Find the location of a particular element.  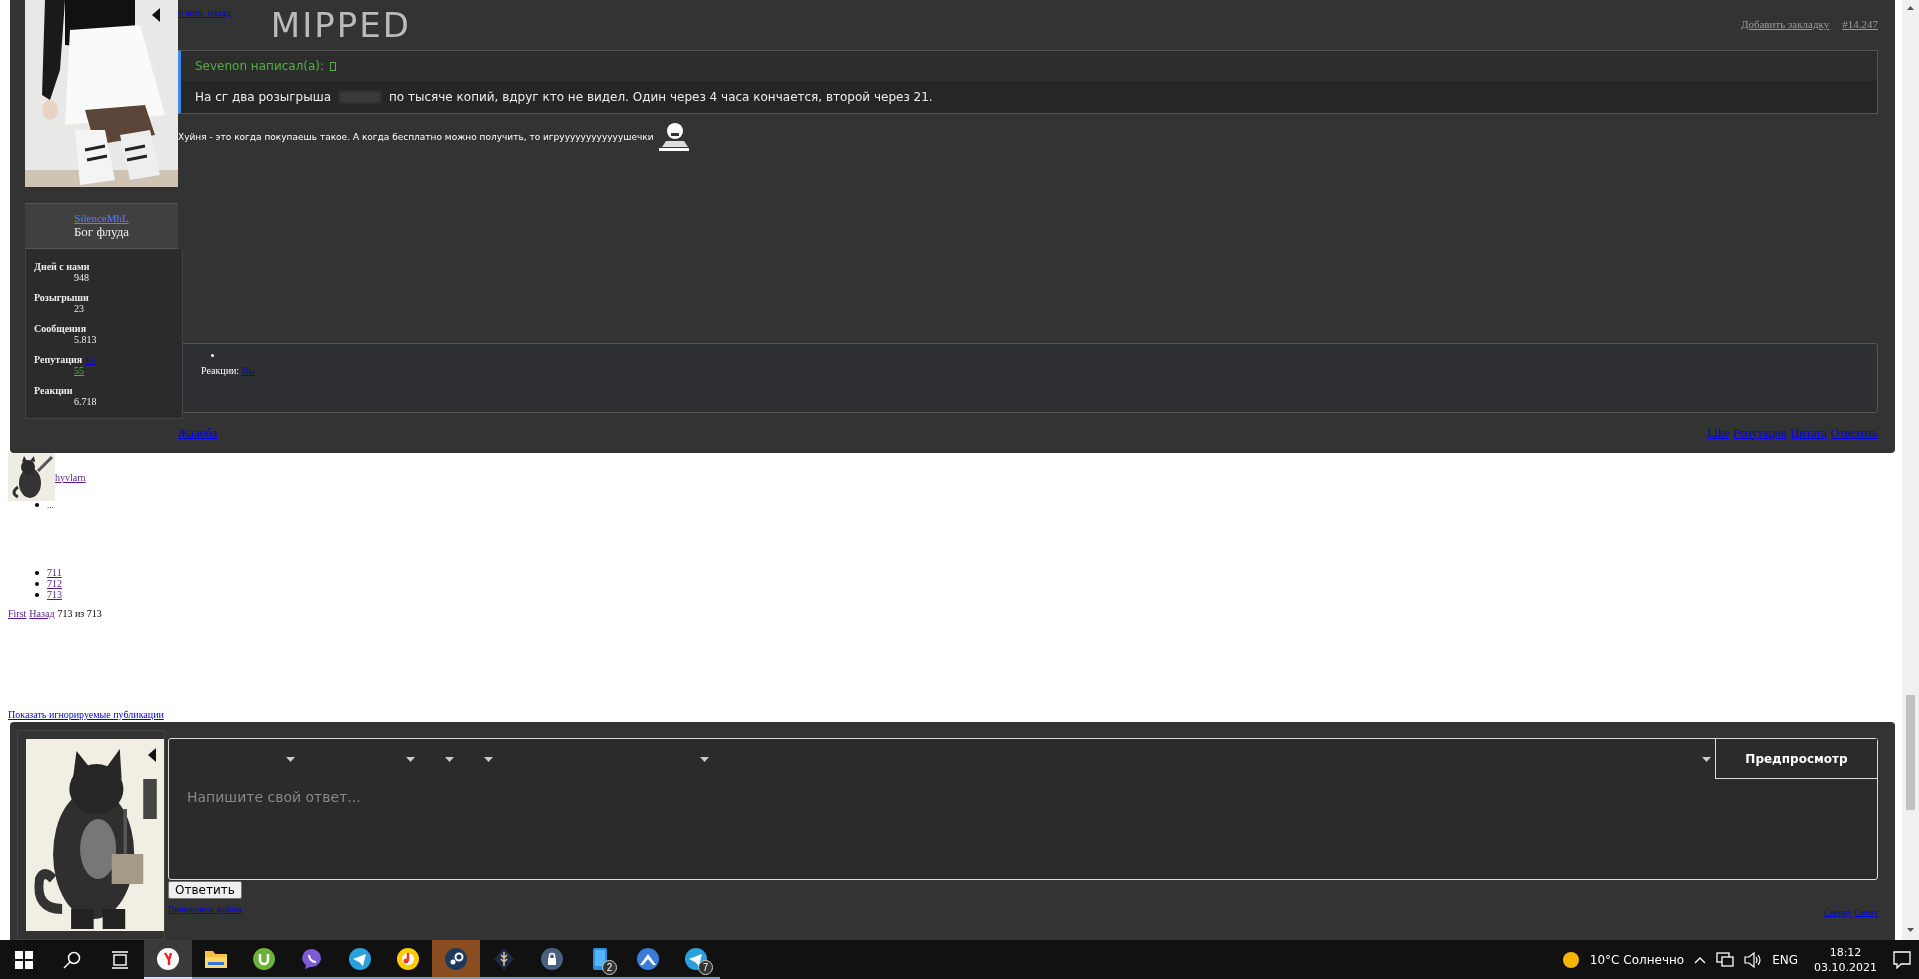

browser-icon is located at coordinates (168, 958).